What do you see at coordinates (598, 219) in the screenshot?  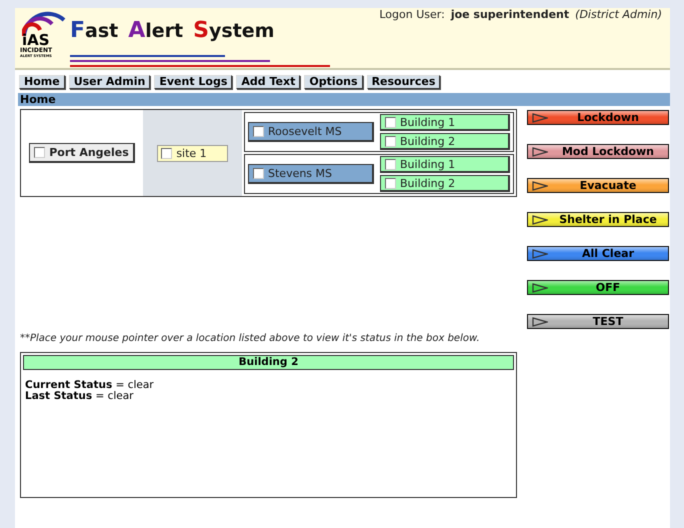 I see `alert-button: Shelter in Place` at bounding box center [598, 219].